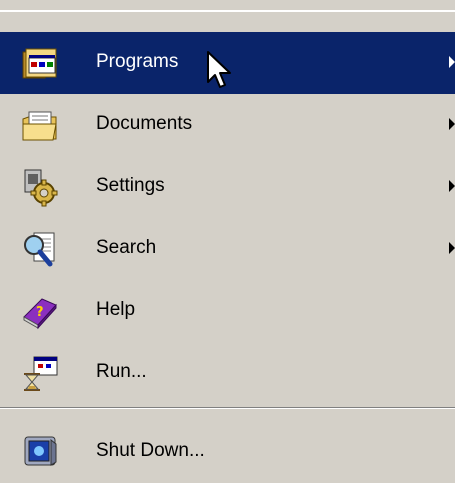 The height and width of the screenshot is (483, 455). What do you see at coordinates (227, 311) in the screenshot?
I see `menu-item-help: ? Help` at bounding box center [227, 311].